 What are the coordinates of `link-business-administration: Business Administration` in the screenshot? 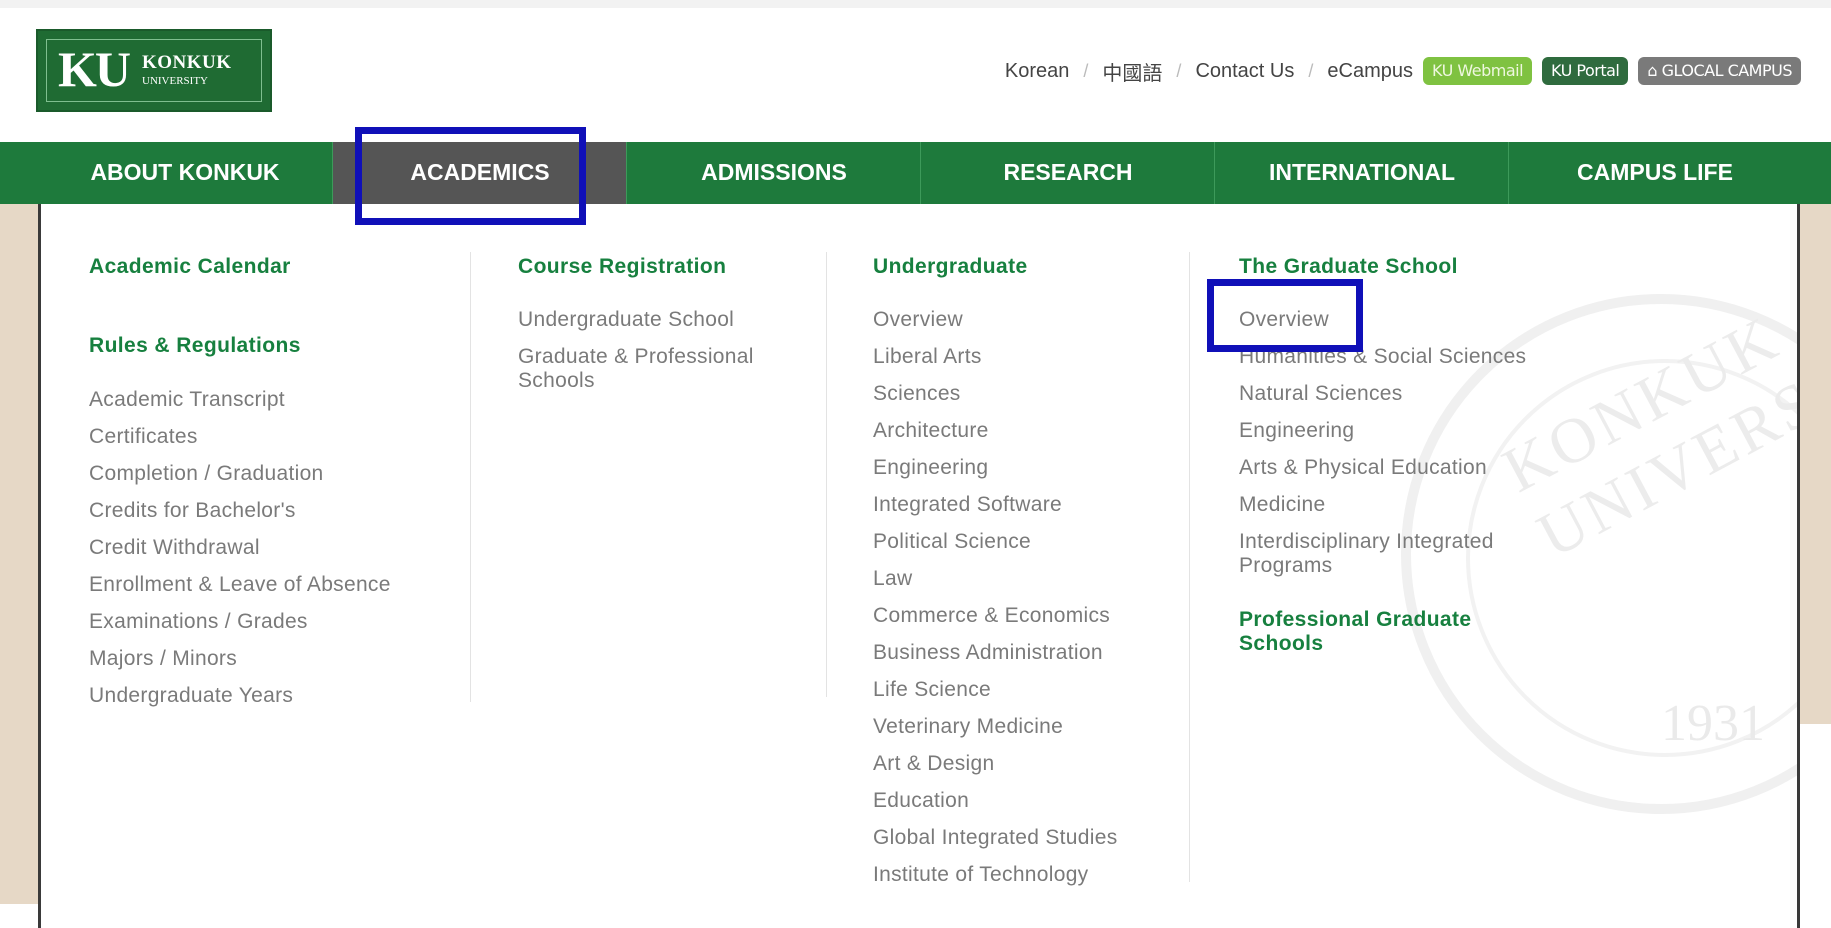 It's located at (988, 653).